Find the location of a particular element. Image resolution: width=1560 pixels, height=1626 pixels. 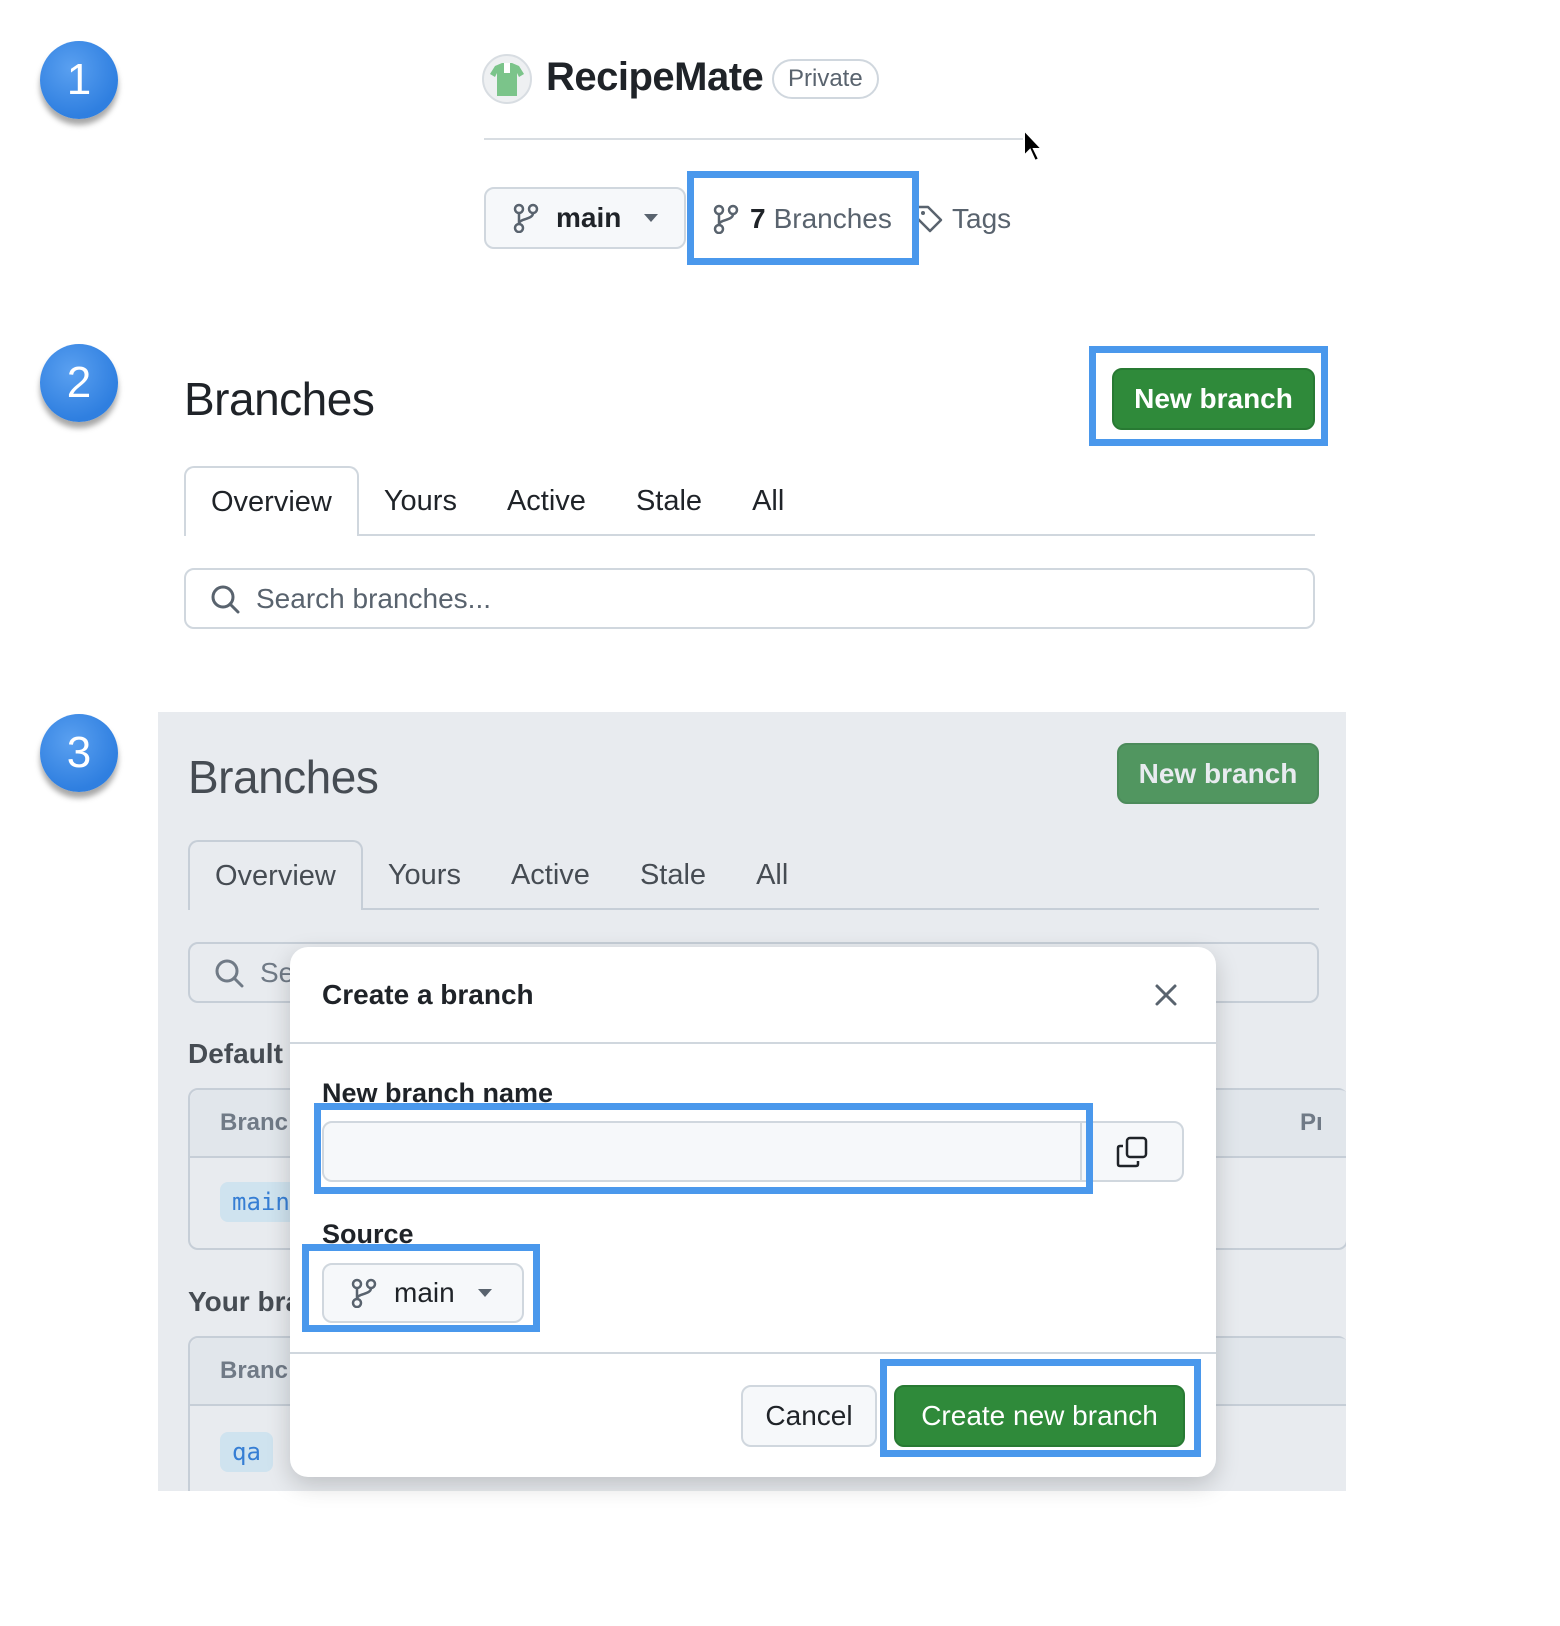

dialog-title: Create a branch is located at coordinates (428, 994).